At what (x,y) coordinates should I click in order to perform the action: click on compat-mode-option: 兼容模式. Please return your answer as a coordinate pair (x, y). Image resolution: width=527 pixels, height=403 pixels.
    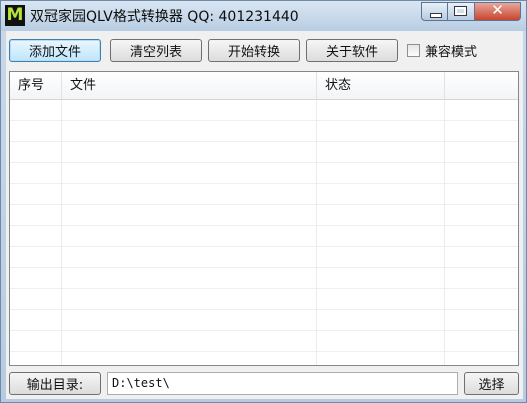
    Looking at the image, I should click on (442, 50).